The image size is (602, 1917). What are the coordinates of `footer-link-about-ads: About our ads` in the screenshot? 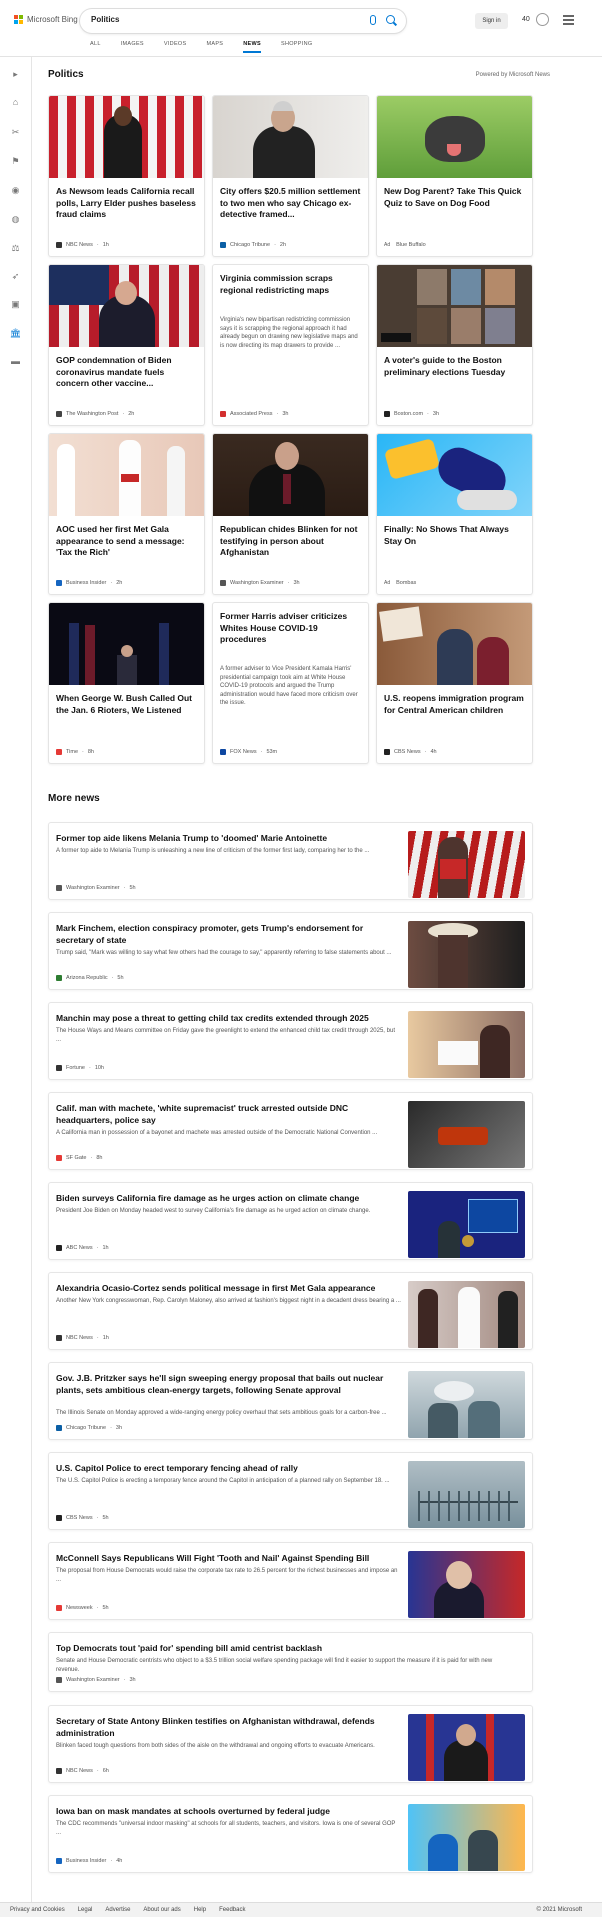 It's located at (161, 1910).